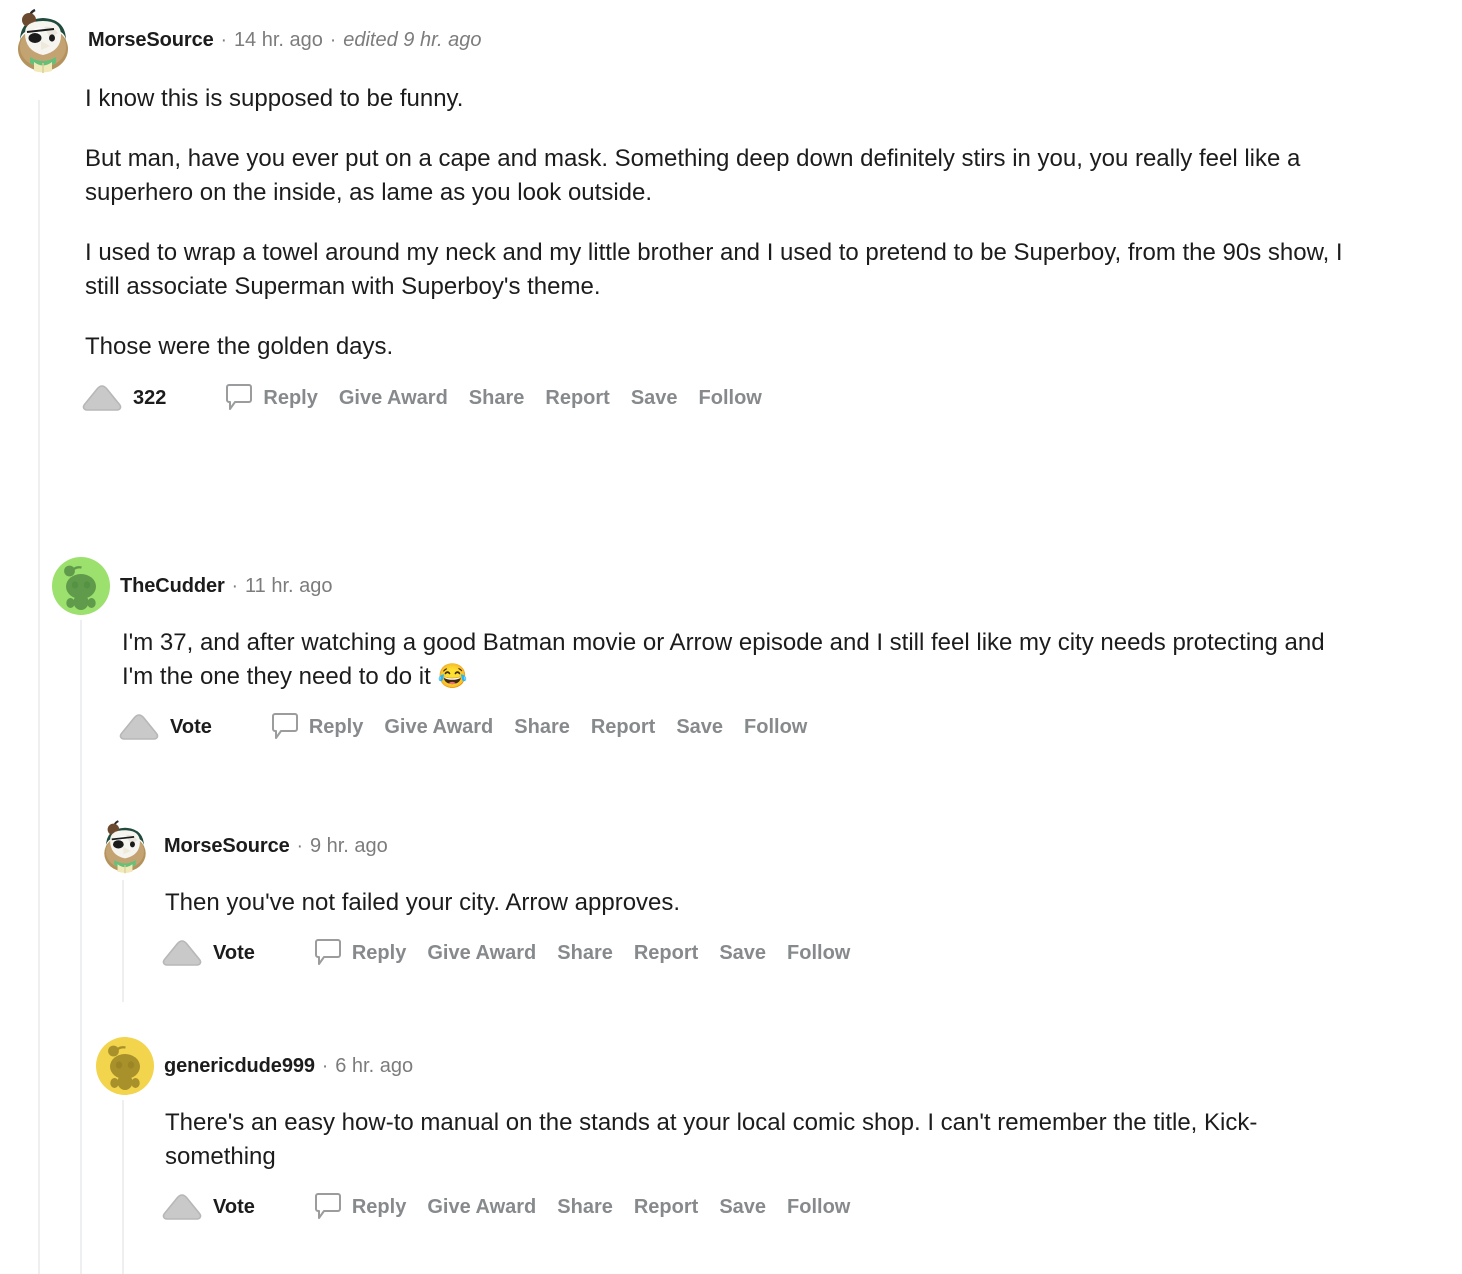  What do you see at coordinates (81, 586) in the screenshot?
I see `snoo-green-avatar` at bounding box center [81, 586].